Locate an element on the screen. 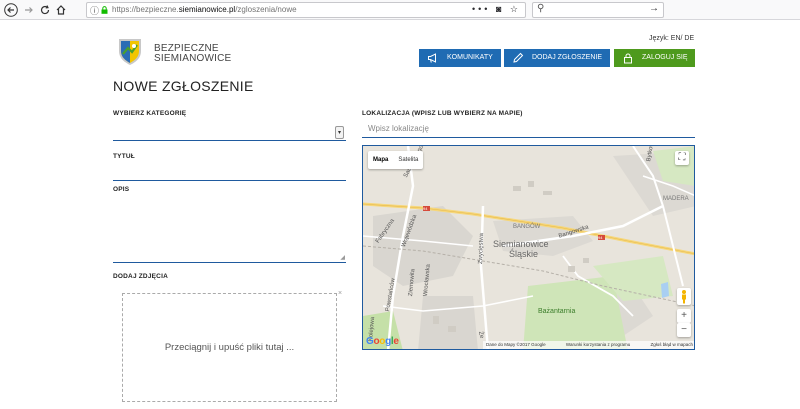 This screenshot has width=800, height=409. location-placeholder: Wpisz lokalizację is located at coordinates (398, 128).